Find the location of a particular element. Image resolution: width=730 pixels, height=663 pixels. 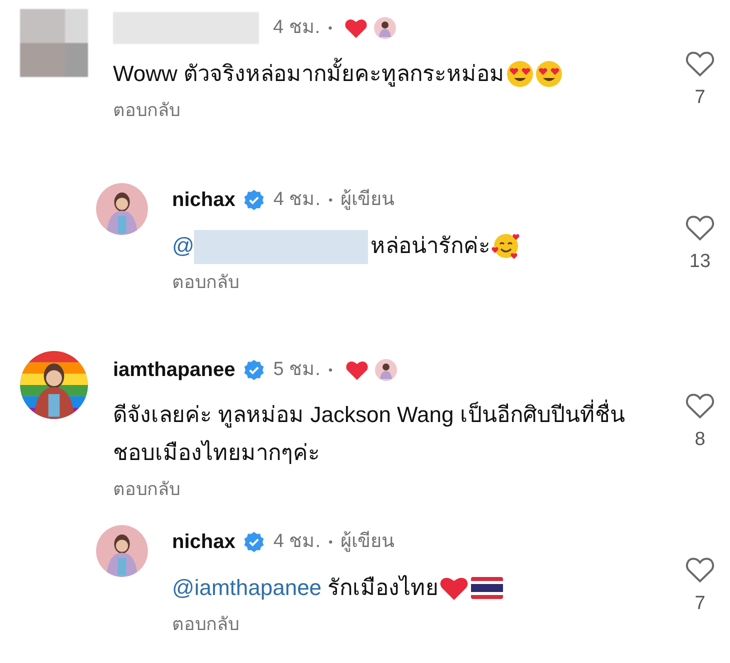

mention-link: @iamthapanee is located at coordinates (247, 587).